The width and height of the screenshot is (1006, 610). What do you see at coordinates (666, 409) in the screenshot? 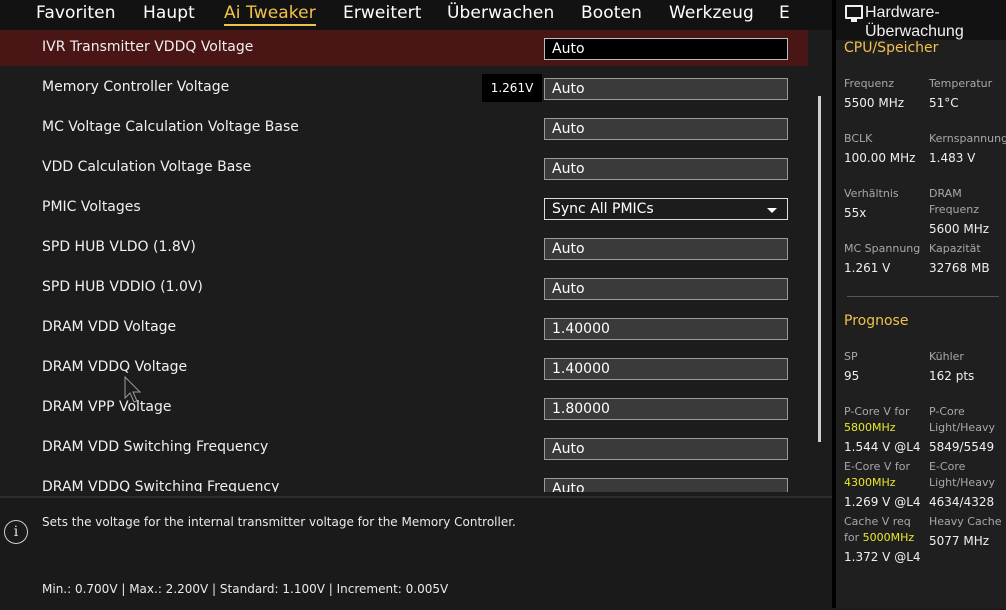
I see `setting-value-field: 1.80000` at bounding box center [666, 409].